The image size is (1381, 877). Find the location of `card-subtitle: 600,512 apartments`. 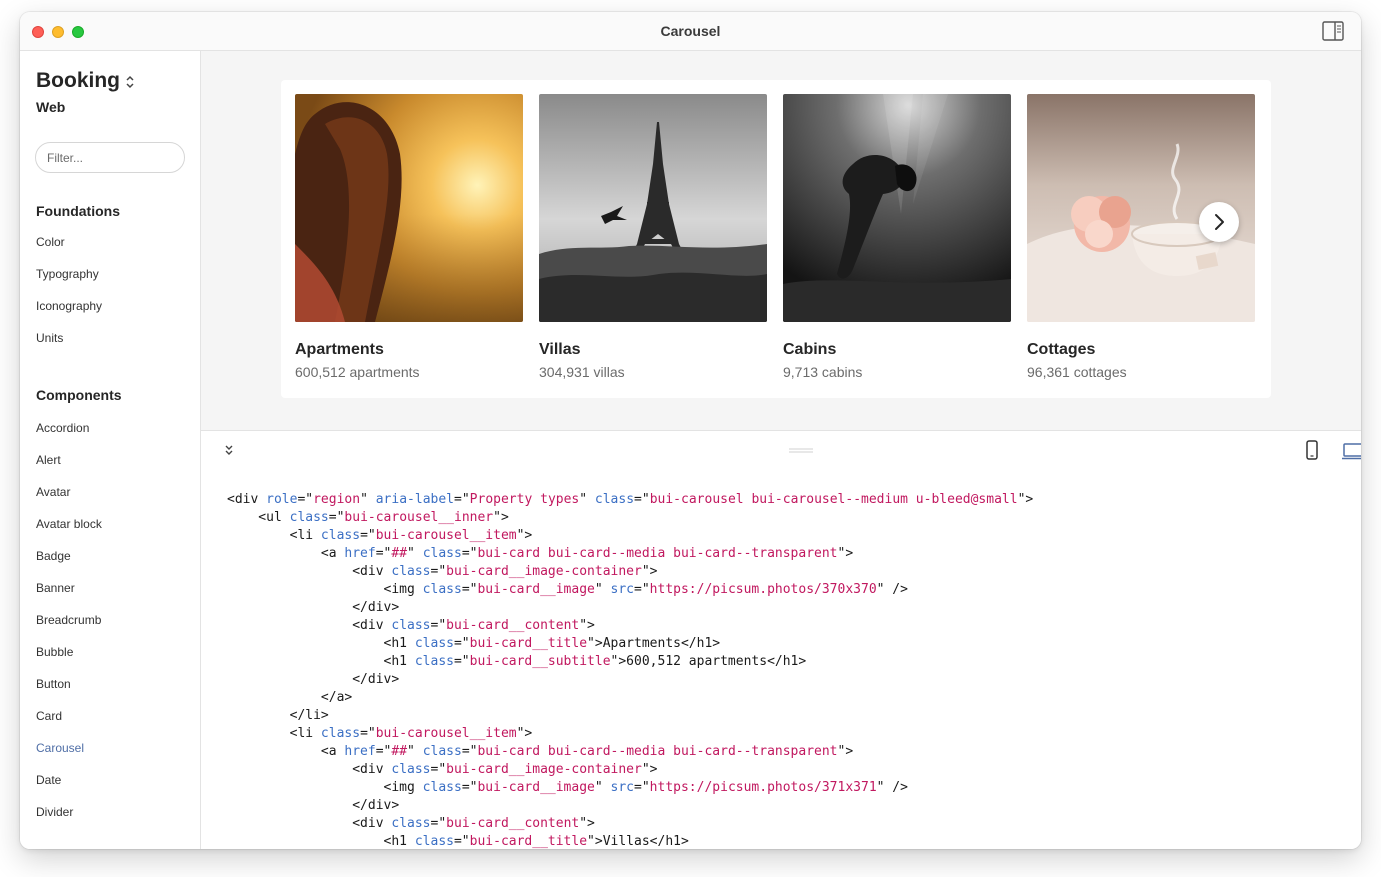

card-subtitle: 600,512 apartments is located at coordinates (357, 372).